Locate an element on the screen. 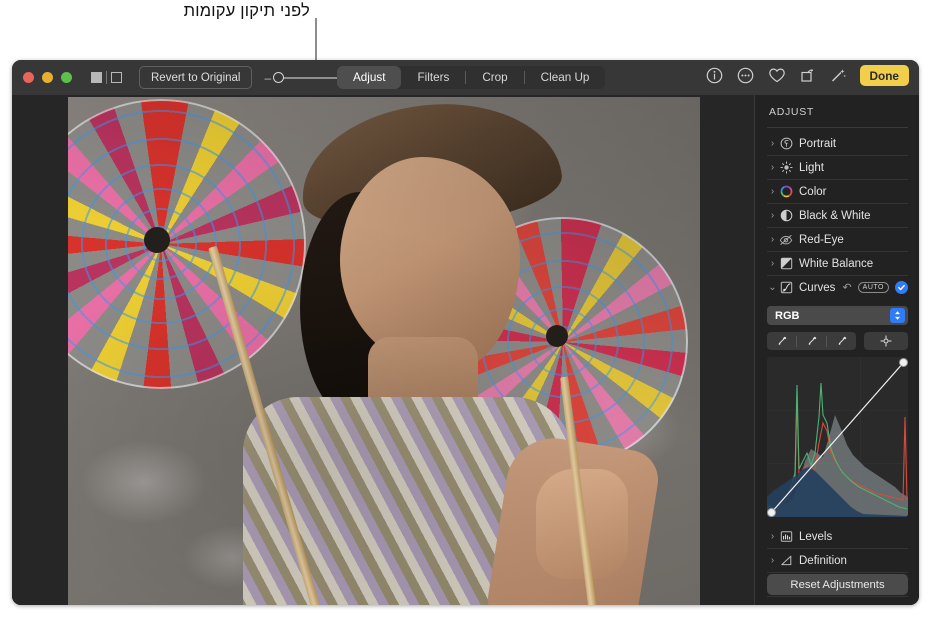 The height and width of the screenshot is (617, 931). half-circle-icon is located at coordinates (786, 216).